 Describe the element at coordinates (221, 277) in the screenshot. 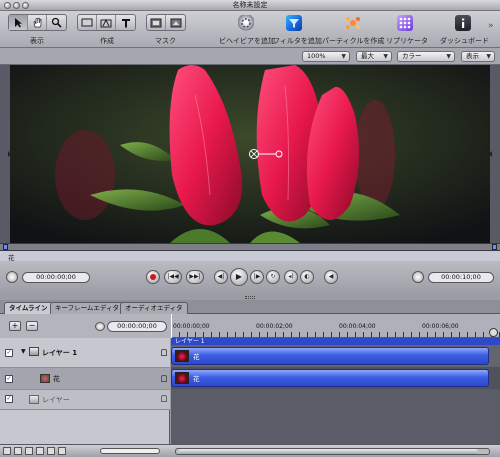

I see `step-back-button: ◀|` at that location.